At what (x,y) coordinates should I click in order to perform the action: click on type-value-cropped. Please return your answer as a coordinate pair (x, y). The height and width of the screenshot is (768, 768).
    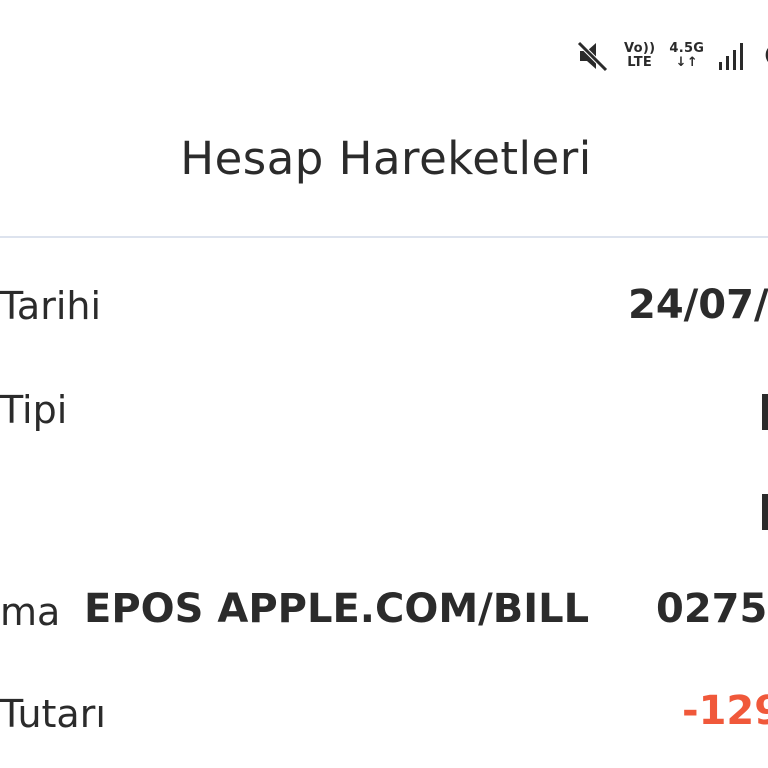
    Looking at the image, I should click on (765, 412).